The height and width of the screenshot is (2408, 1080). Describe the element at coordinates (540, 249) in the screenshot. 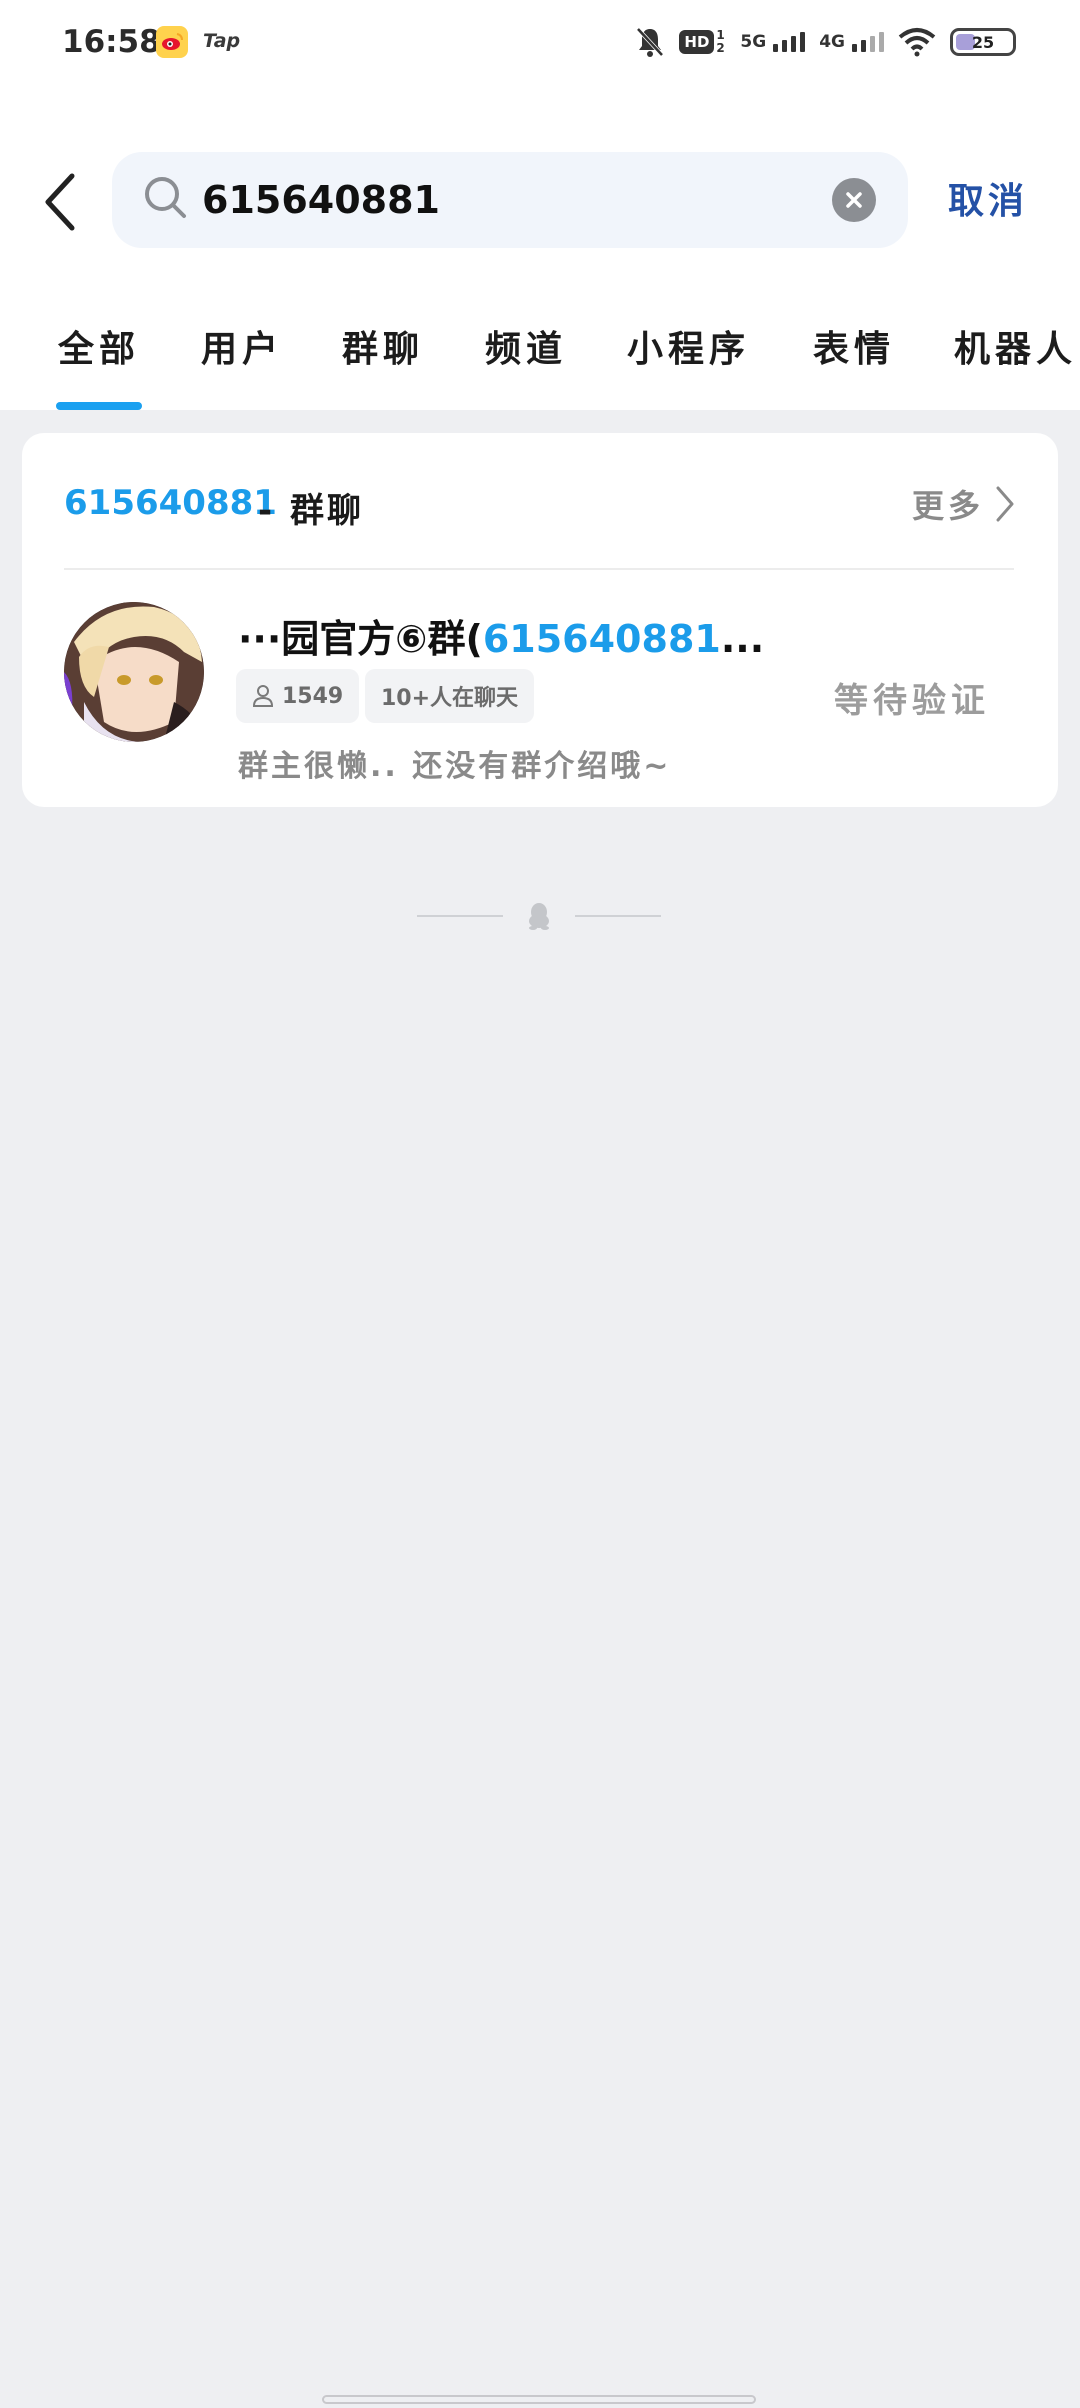

I see `search-header: 取消 全部 用户 群聊 频道 小程序 表情 机器人` at that location.